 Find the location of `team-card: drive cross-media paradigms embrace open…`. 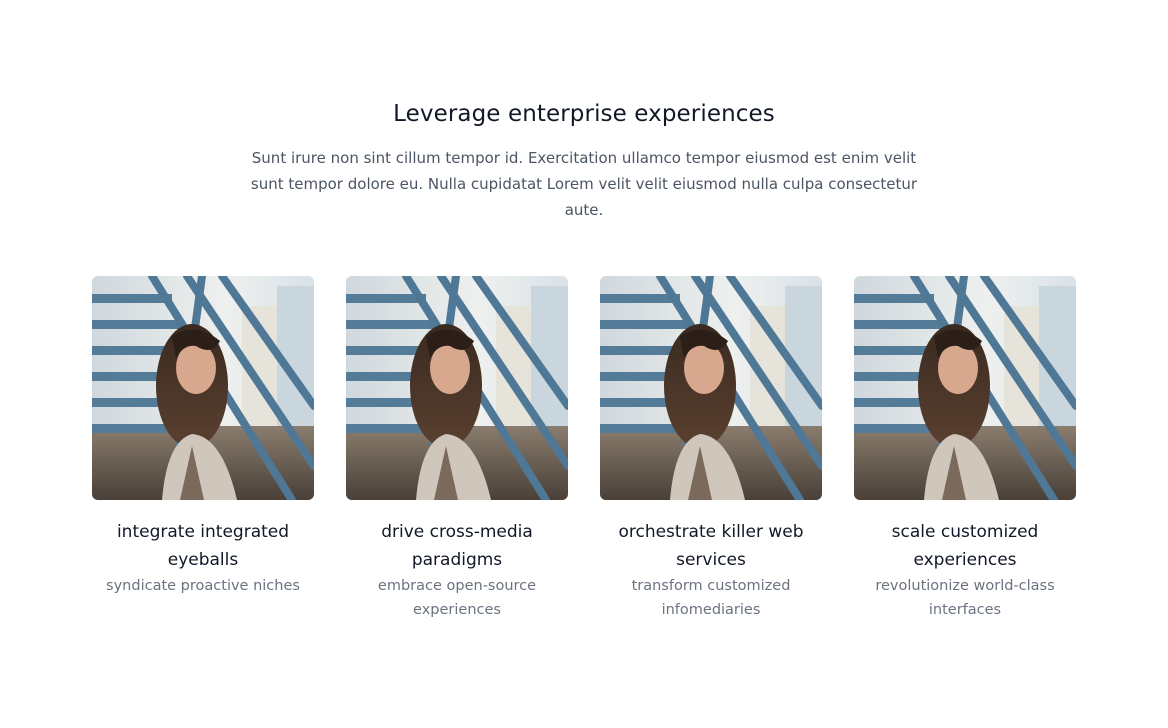

team-card: drive cross-media paradigms embrace open… is located at coordinates (457, 449).